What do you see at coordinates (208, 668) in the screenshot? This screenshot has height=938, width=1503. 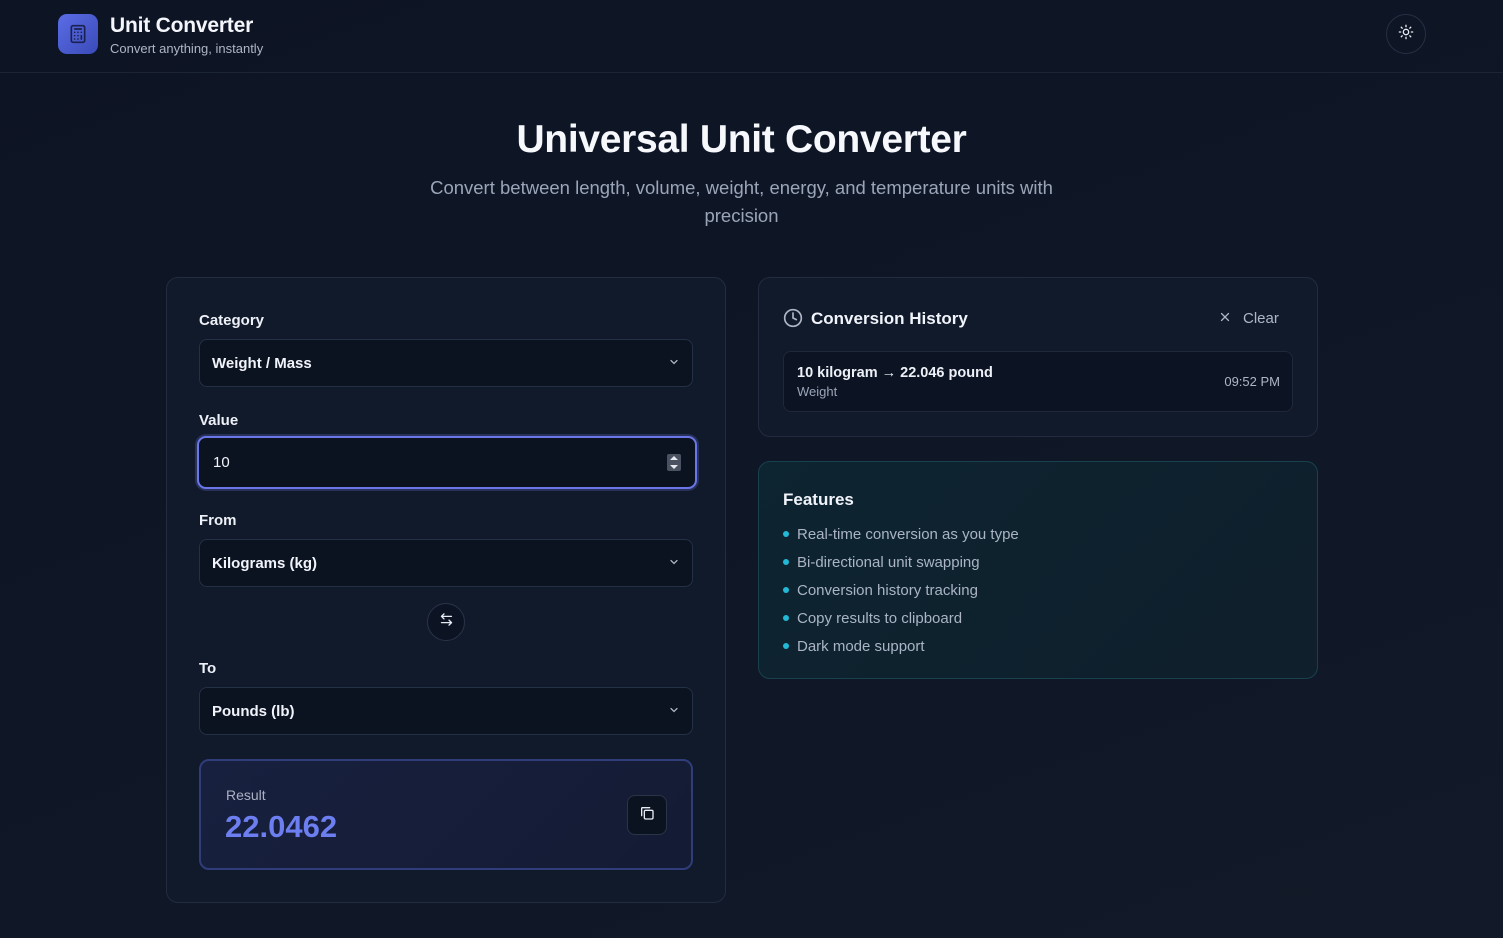 I see `to-label: To` at bounding box center [208, 668].